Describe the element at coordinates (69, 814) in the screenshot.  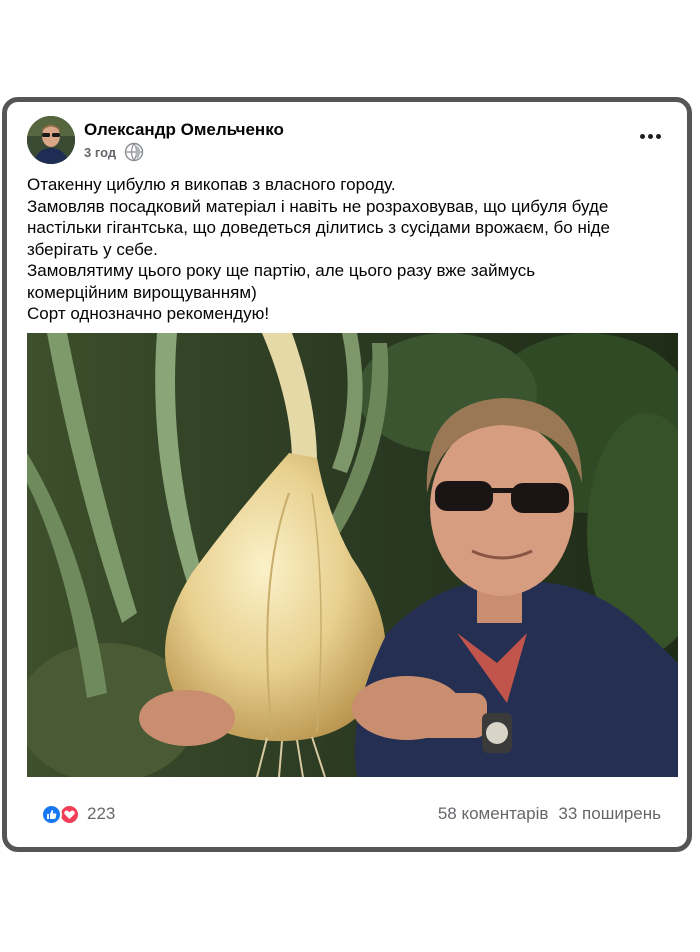
I see `love-icon` at that location.